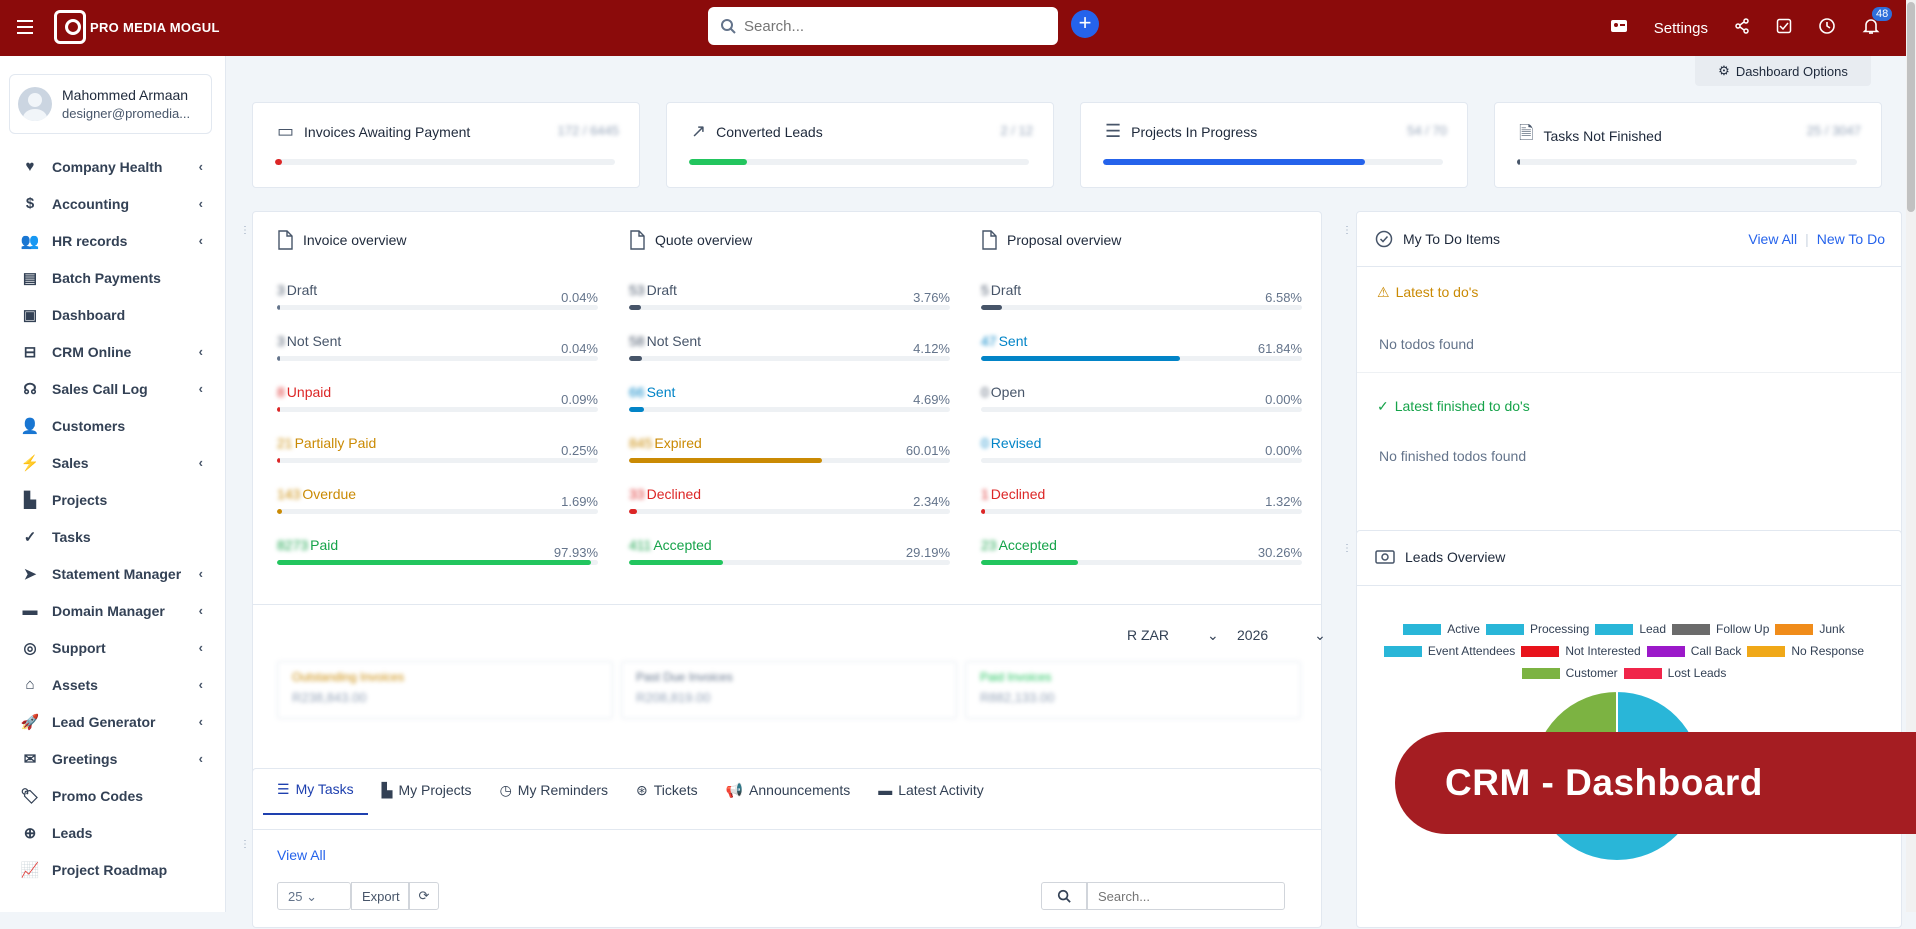 The image size is (1916, 929). I want to click on sidebar-item-promo-codes: 🏷 Promo Codes, so click(112, 795).